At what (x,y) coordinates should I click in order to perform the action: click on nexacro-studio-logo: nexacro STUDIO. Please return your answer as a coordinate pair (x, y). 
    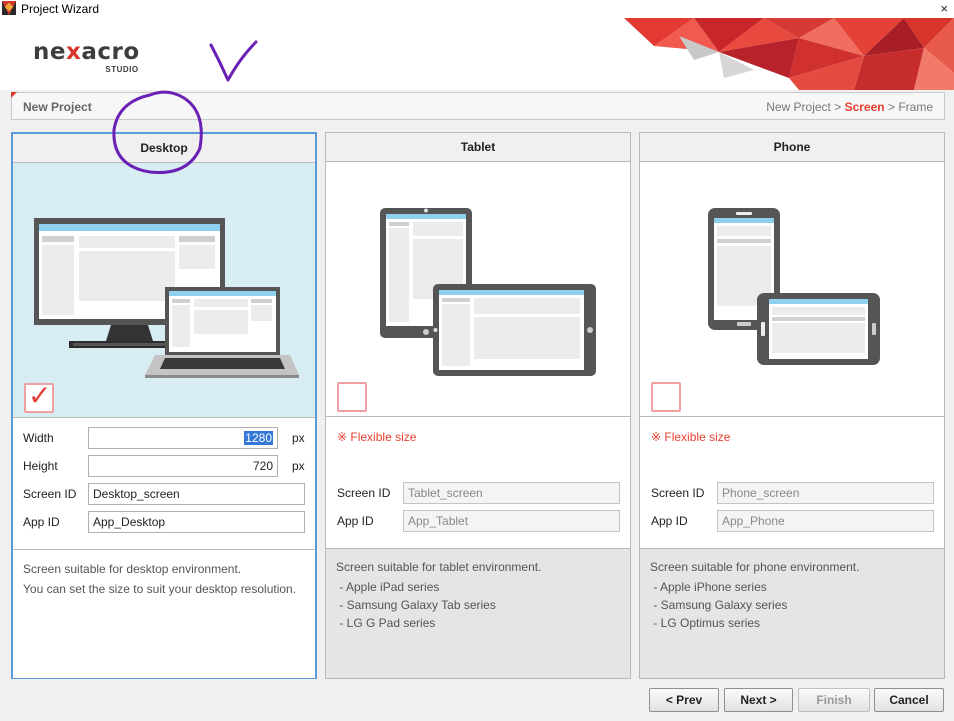
    Looking at the image, I should click on (86, 56).